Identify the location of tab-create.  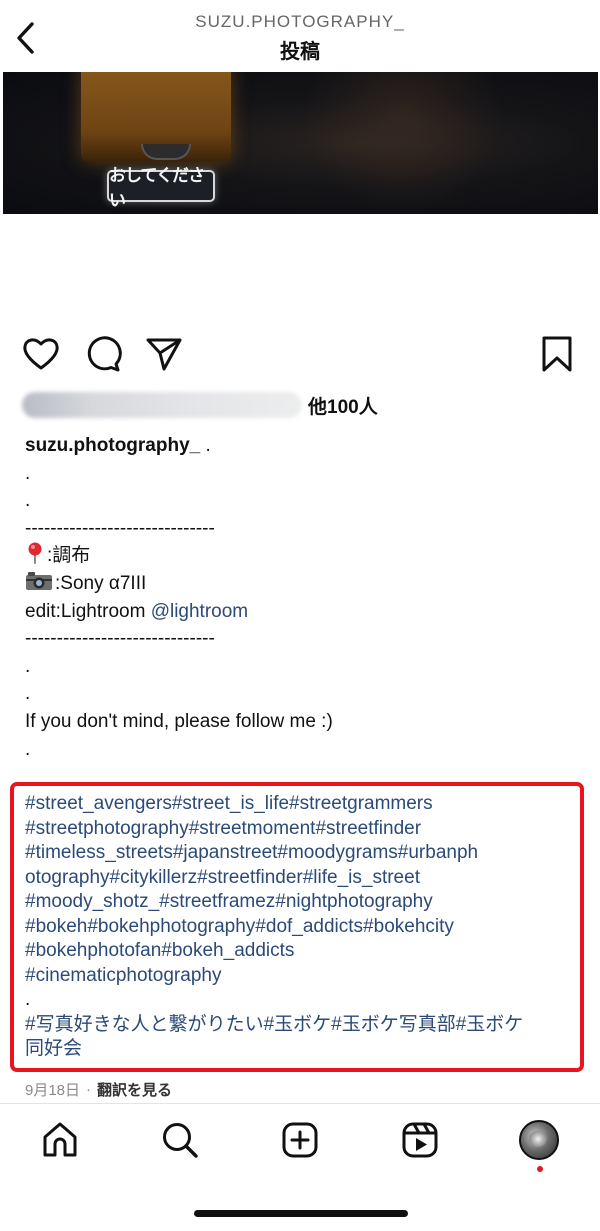
(300, 1140).